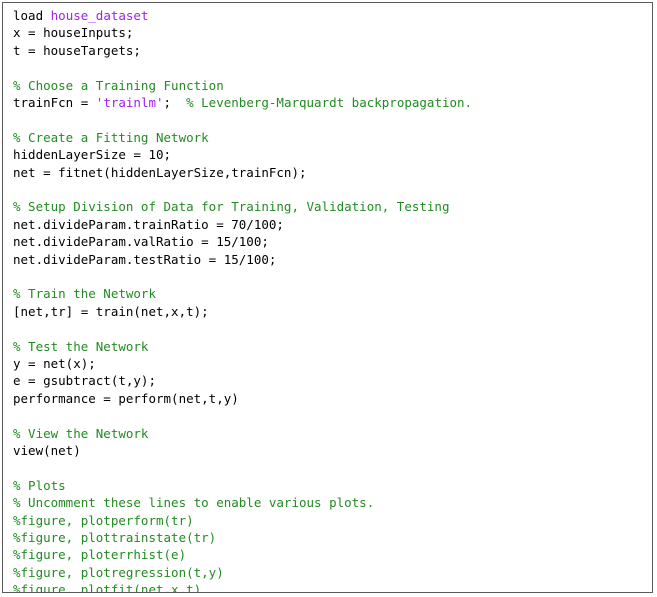 This screenshot has height=597, width=657. I want to click on code-line: % Create a Fitting Network, so click(111, 137).